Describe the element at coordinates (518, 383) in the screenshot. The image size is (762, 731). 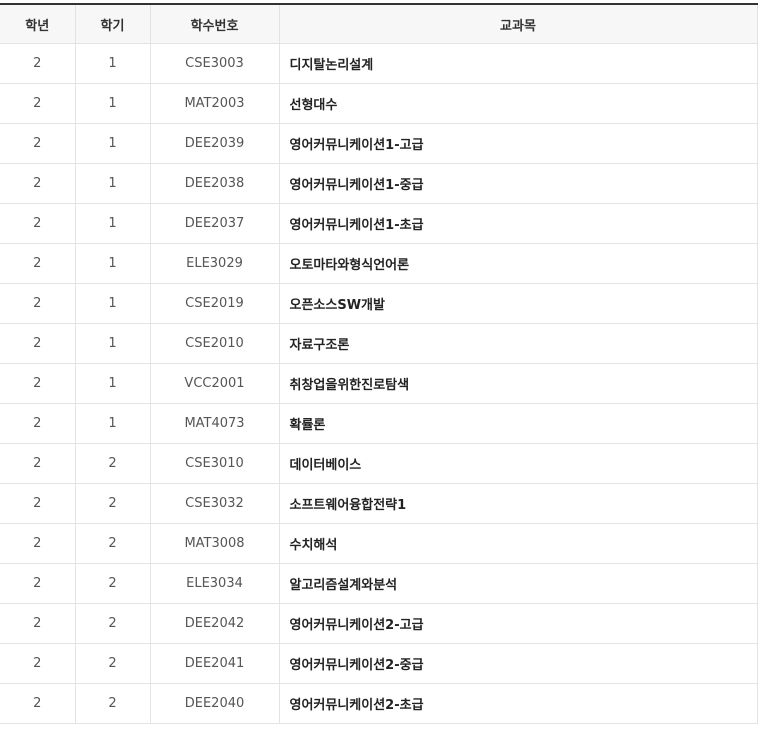
I see `cell-subject: 취창업을위한진로탐색` at that location.